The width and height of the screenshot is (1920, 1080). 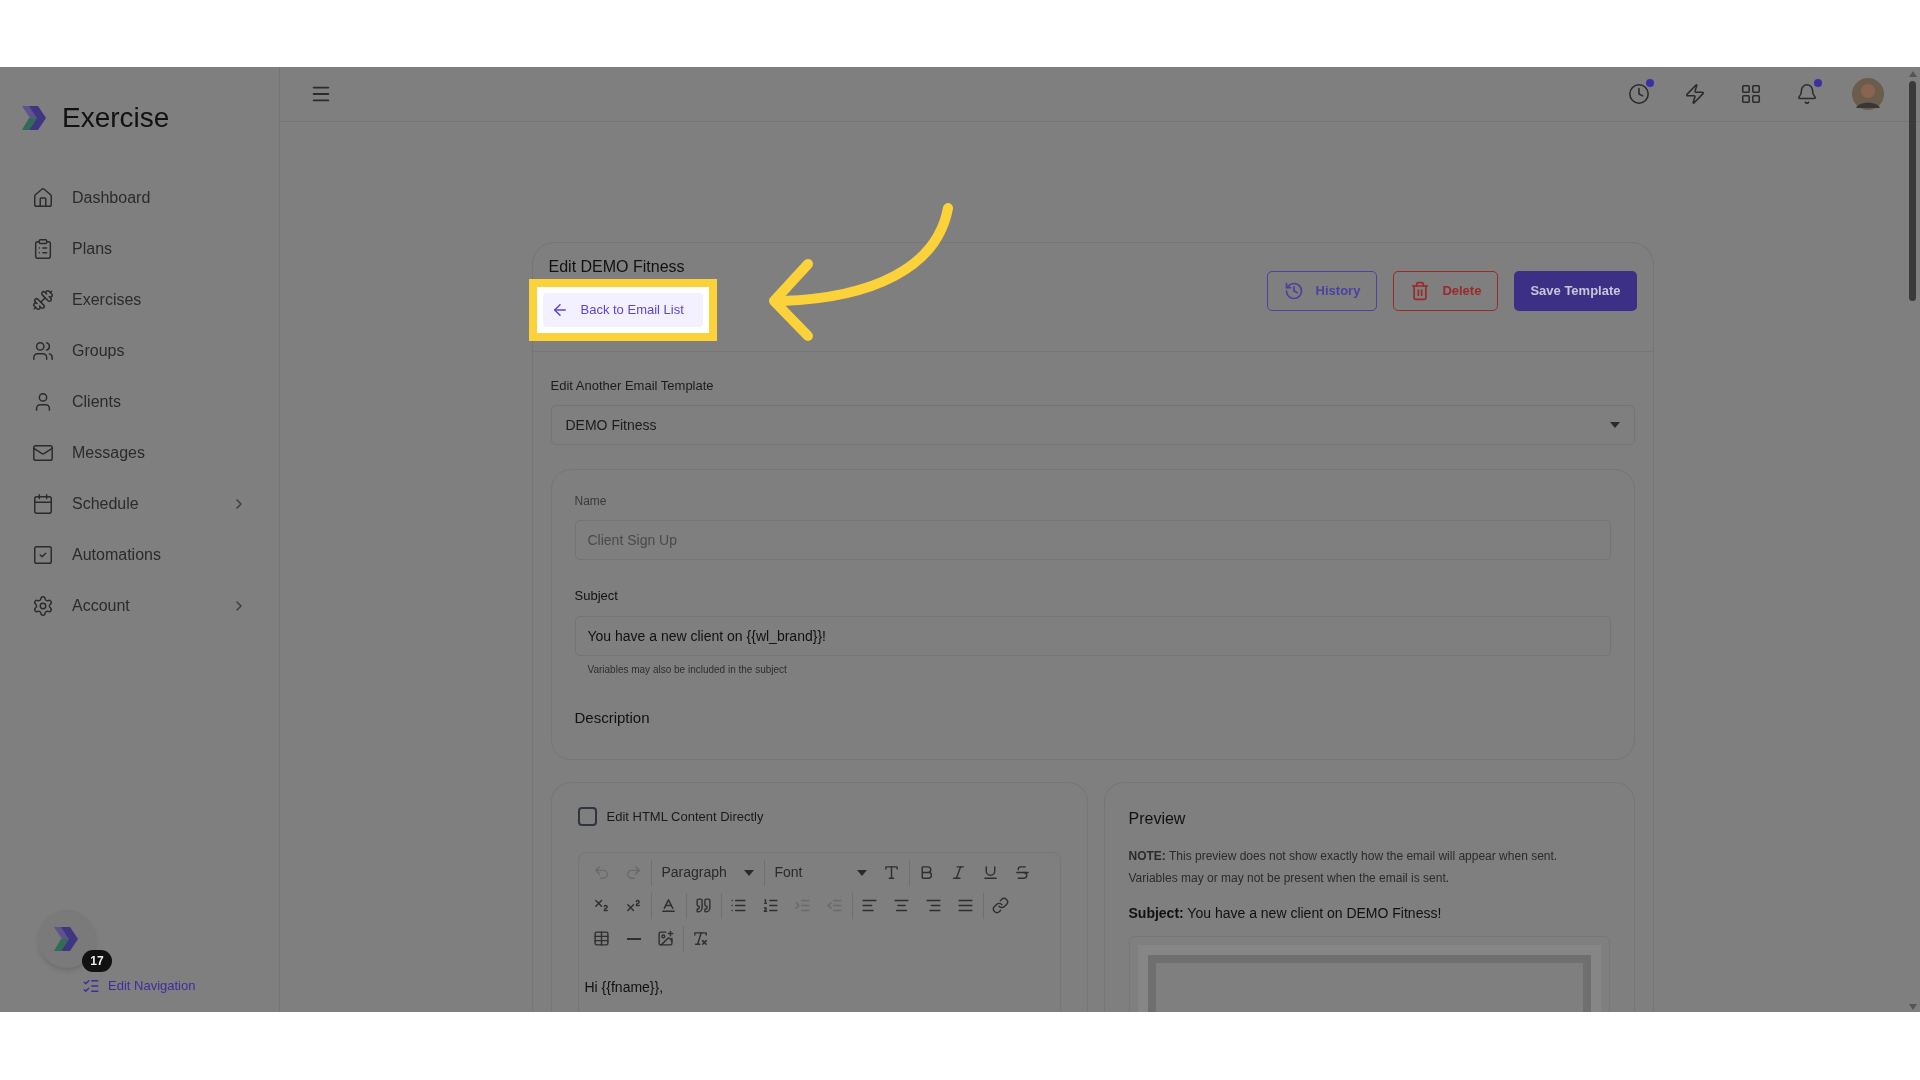 What do you see at coordinates (139, 300) in the screenshot?
I see `sidebar-item: Exercises` at bounding box center [139, 300].